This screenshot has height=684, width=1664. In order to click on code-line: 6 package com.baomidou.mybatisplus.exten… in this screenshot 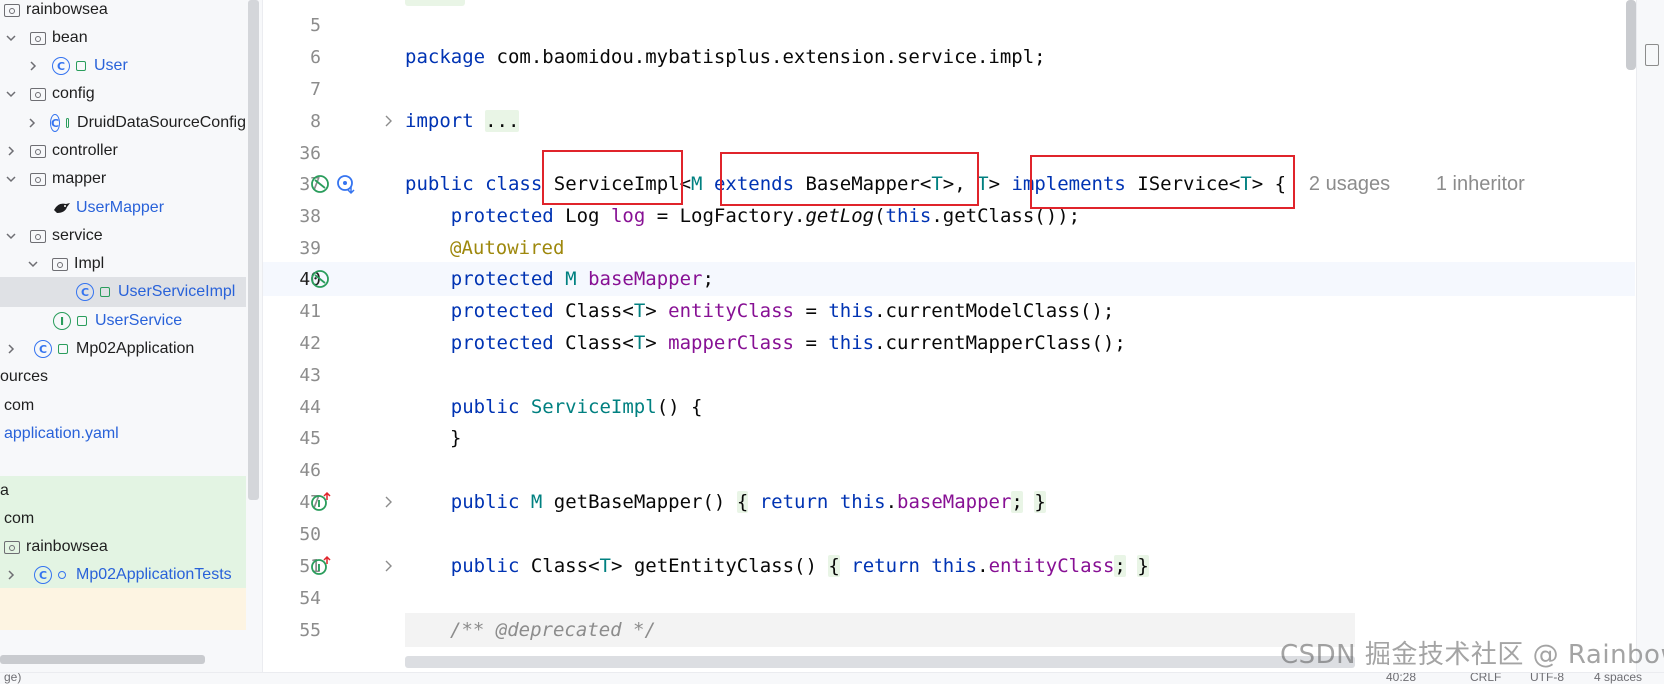, I will do `click(949, 57)`.